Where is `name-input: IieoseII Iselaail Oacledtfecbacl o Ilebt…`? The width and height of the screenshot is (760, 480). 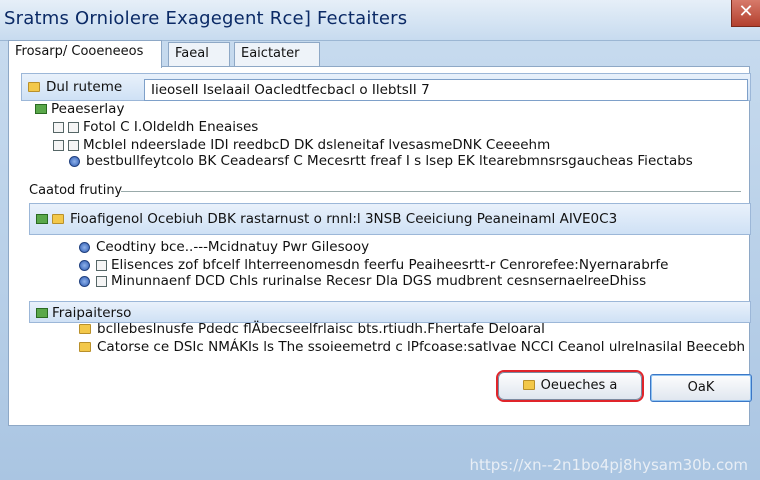
name-input: IieoseII Iselaail Oacledtfecbacl o Ilebt… is located at coordinates (446, 90).